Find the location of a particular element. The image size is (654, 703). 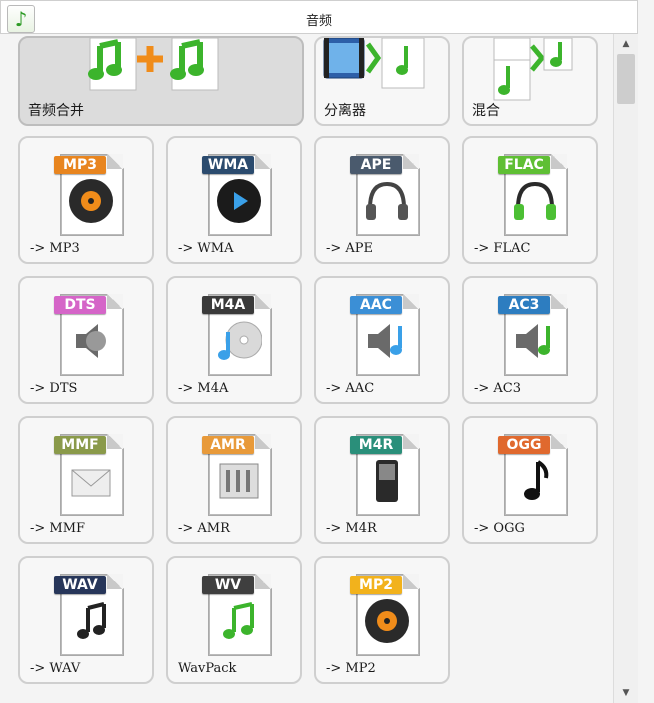

tile-format-mp2: MP2 -> MP2 is located at coordinates (382, 620).